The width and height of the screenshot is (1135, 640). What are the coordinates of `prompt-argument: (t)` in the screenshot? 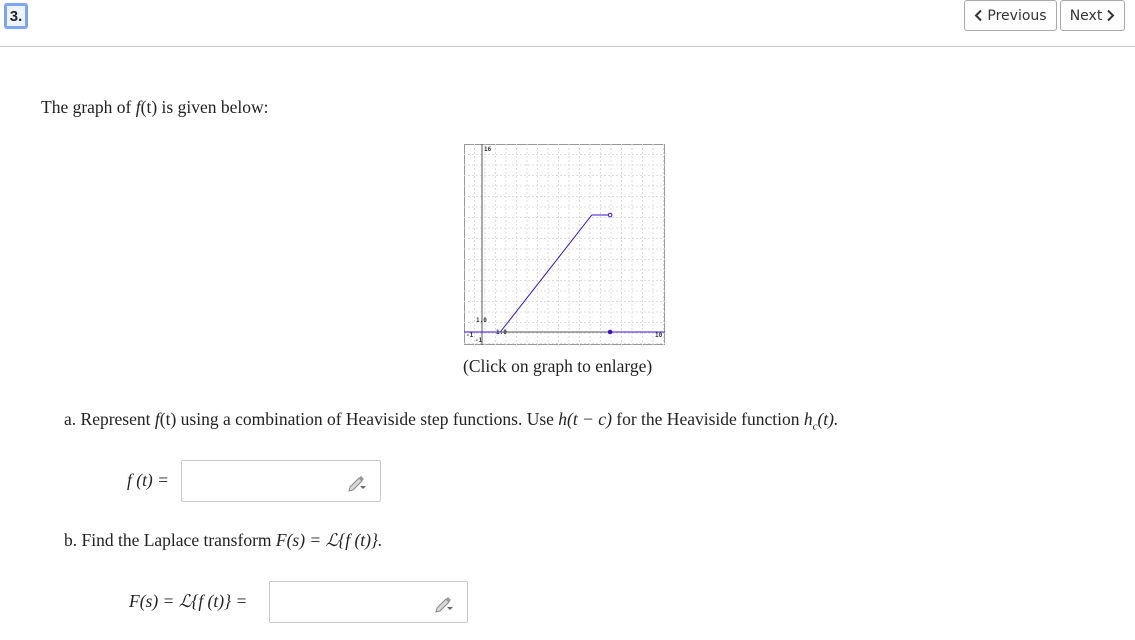 It's located at (149, 107).